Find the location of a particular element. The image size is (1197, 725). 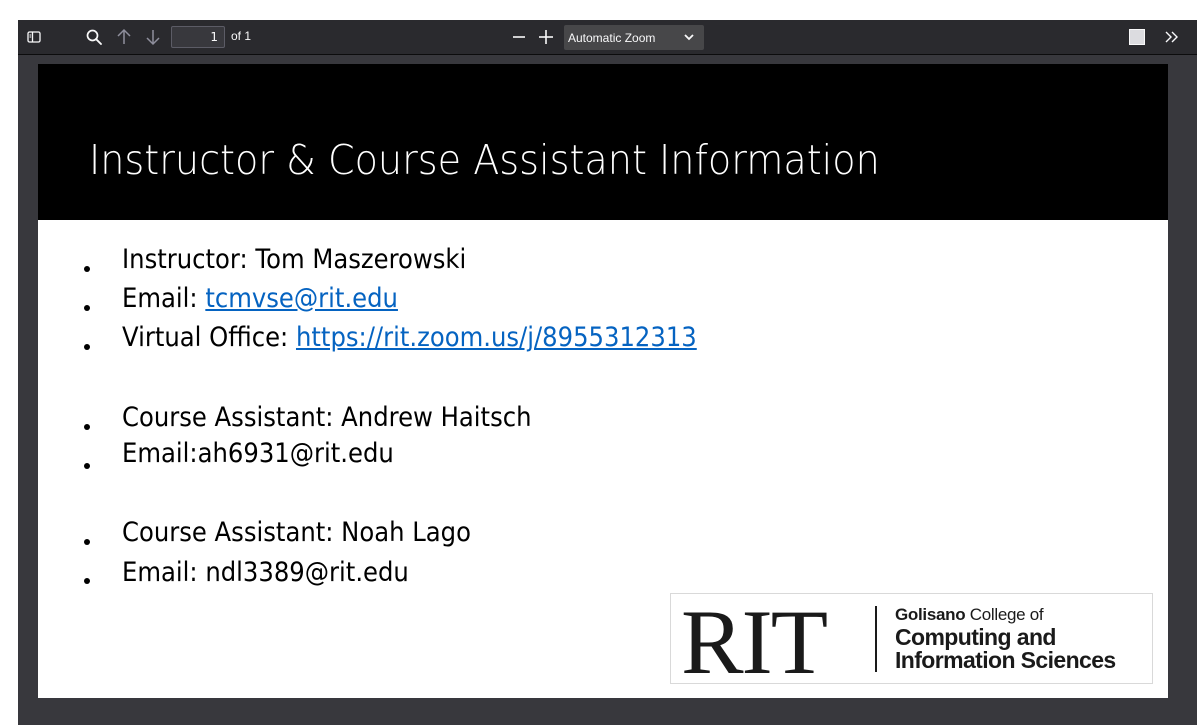

page-number-input: 1 is located at coordinates (198, 37).